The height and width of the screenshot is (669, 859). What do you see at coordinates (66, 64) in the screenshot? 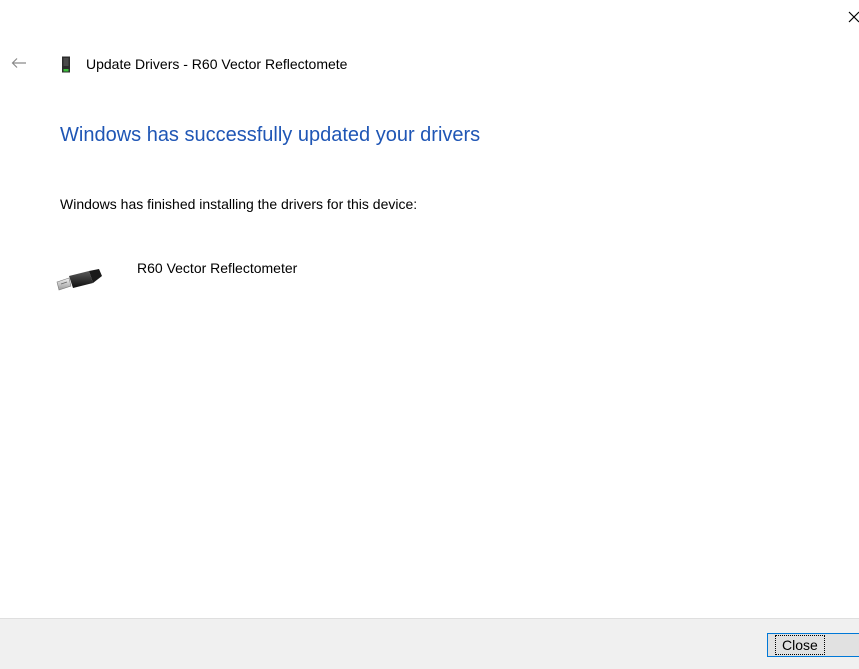
I see `device-manager-icon` at bounding box center [66, 64].